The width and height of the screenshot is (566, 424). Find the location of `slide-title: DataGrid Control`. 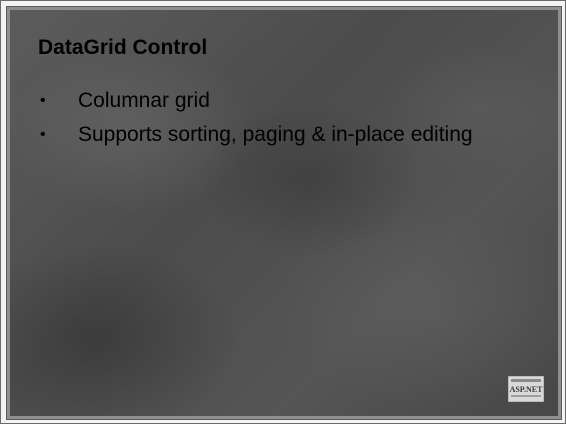

slide-title: DataGrid Control is located at coordinates (123, 47).